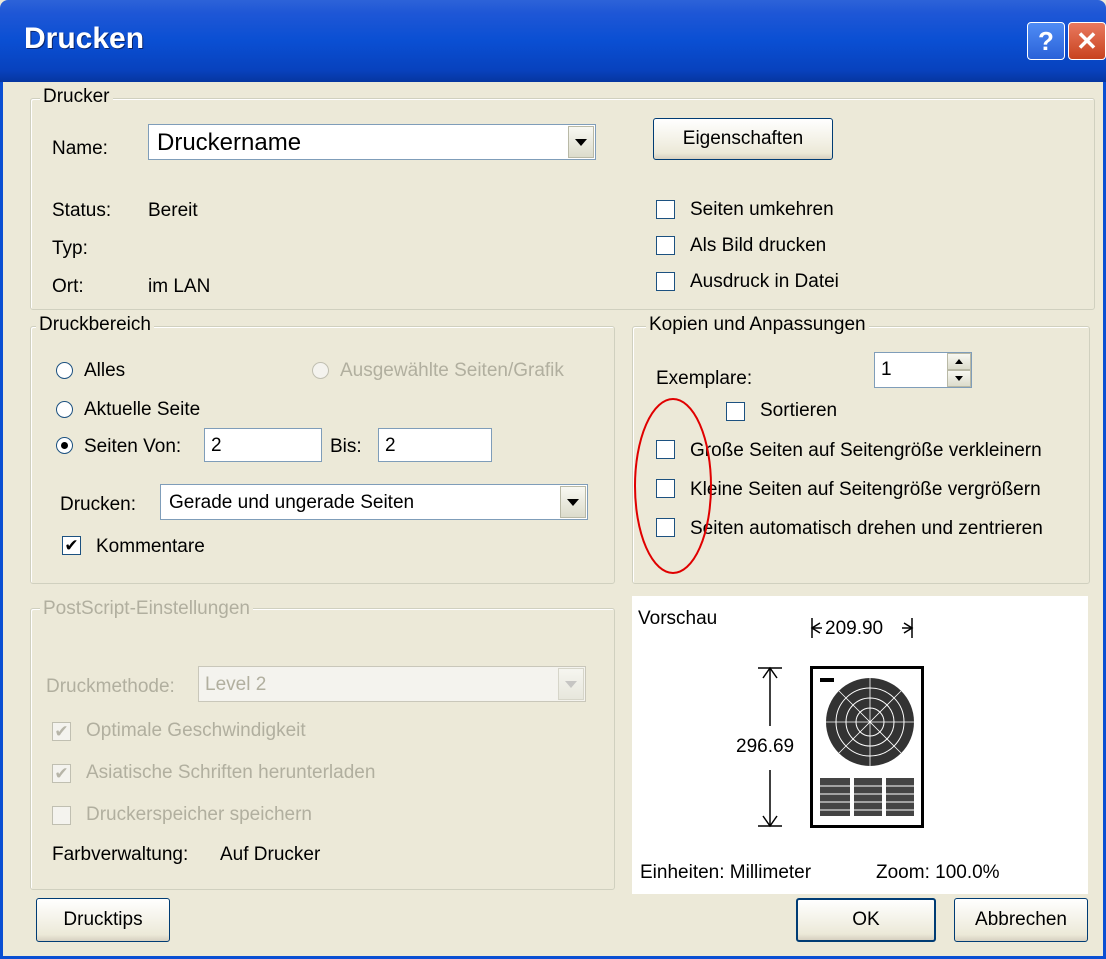  Describe the element at coordinates (764, 281) in the screenshot. I see `print-to-file-label: Ausdruck in Datei` at that location.